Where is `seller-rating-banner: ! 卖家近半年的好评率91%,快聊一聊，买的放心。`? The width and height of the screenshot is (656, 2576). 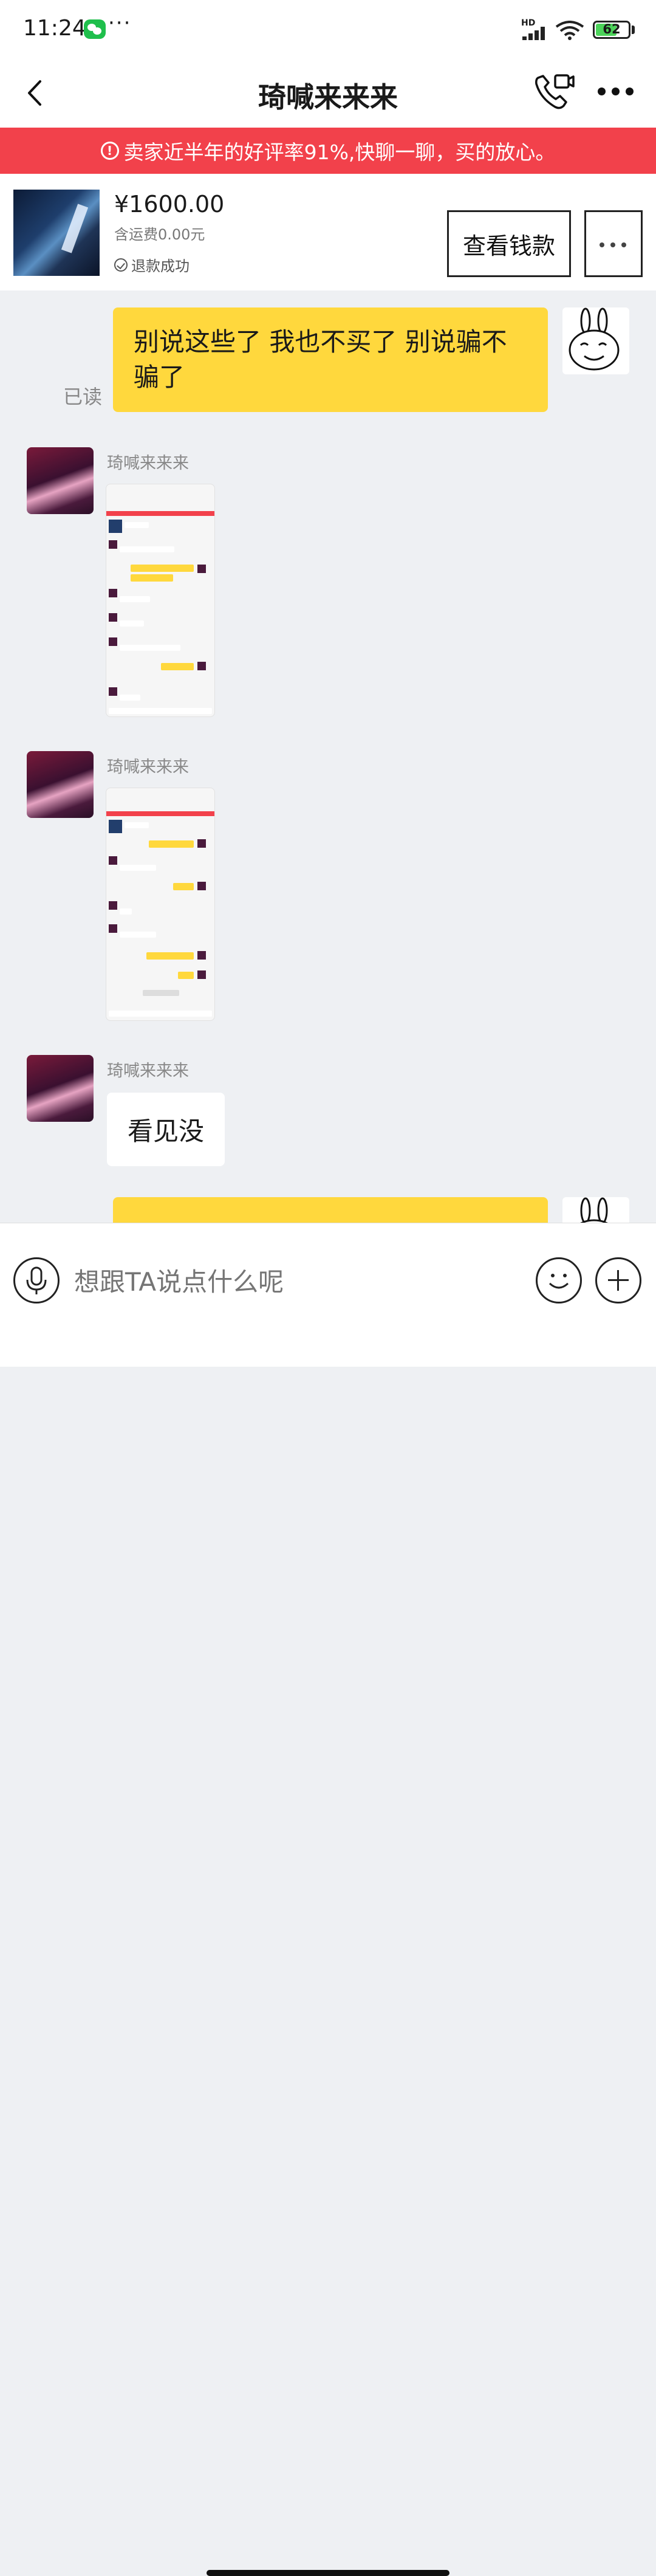
seller-rating-banner: ! 卖家近半年的好评率91%,快聊一聊，买的放心。 is located at coordinates (328, 151).